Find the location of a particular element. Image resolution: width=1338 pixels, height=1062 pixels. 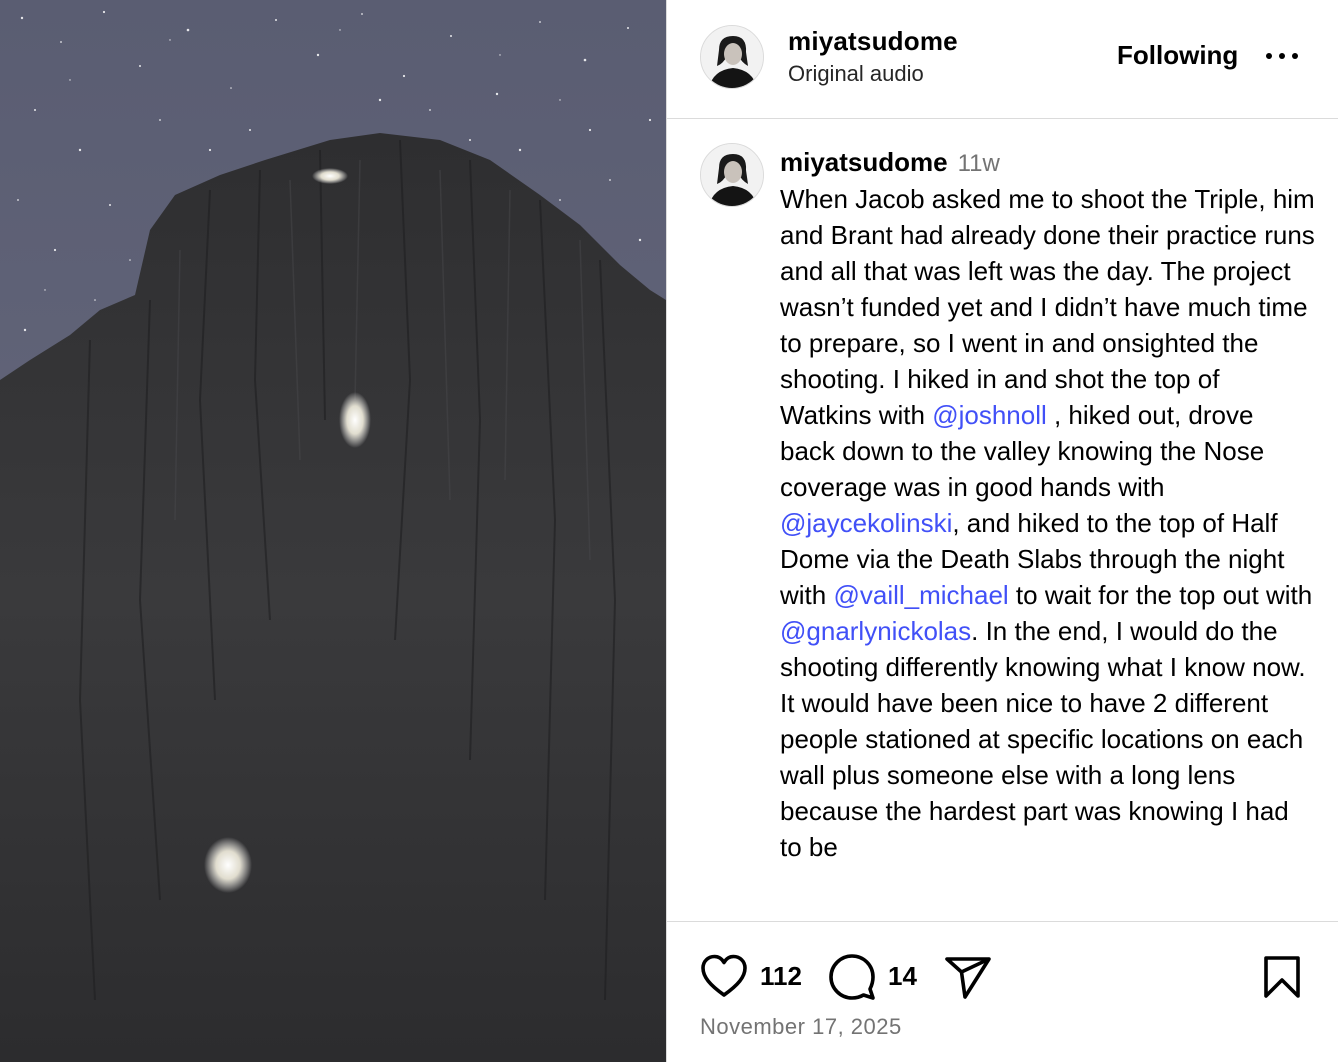

bookmark-icon is located at coordinates (1282, 979).